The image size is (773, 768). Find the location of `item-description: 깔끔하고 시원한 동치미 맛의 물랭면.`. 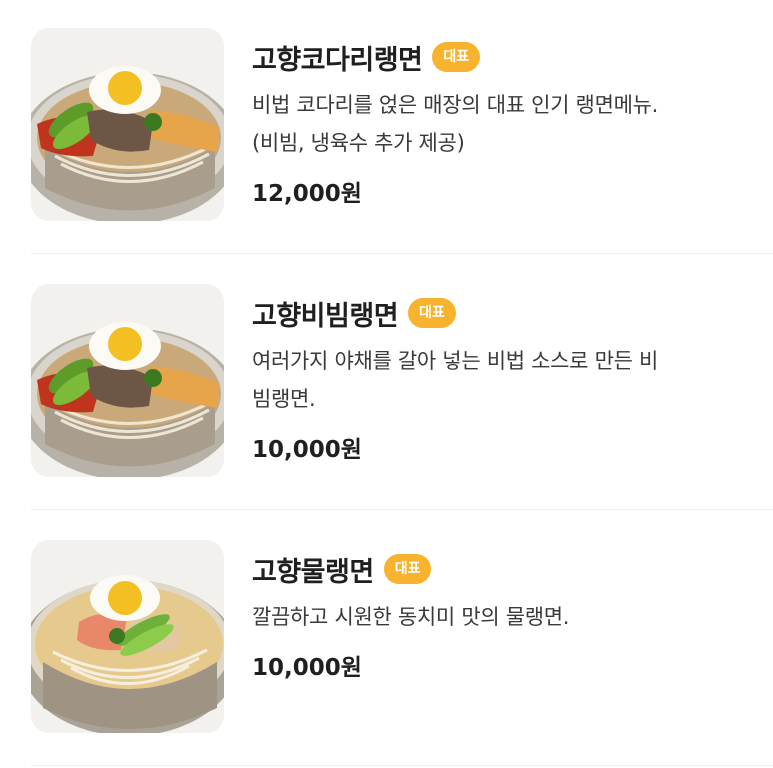

item-description: 깔끔하고 시원한 동치미 맛의 물랭면. is located at coordinates (507, 617).